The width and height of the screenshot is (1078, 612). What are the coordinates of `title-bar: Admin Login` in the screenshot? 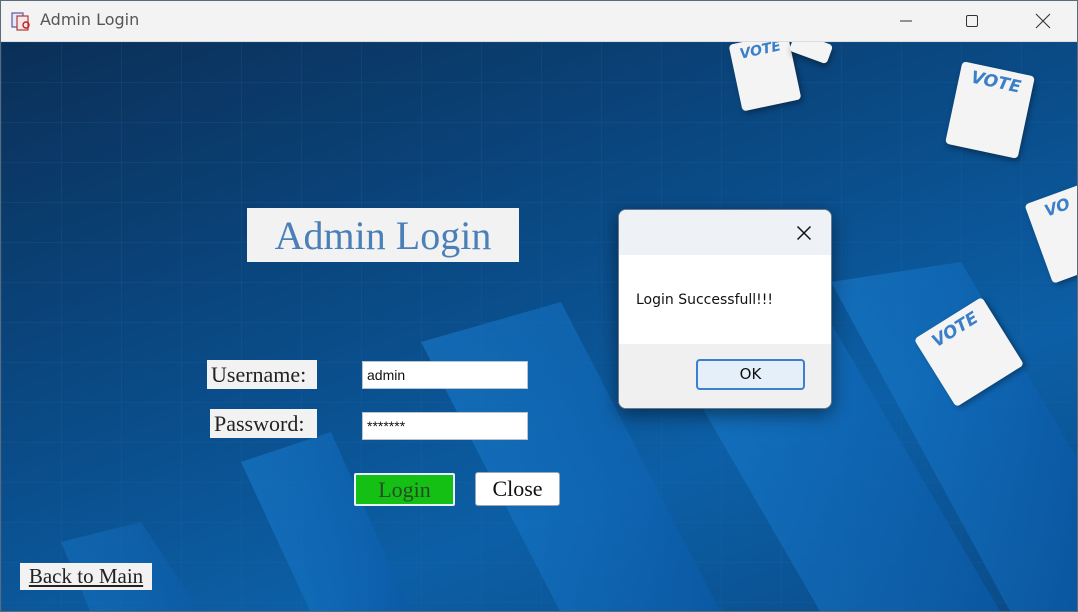 It's located at (539, 21).